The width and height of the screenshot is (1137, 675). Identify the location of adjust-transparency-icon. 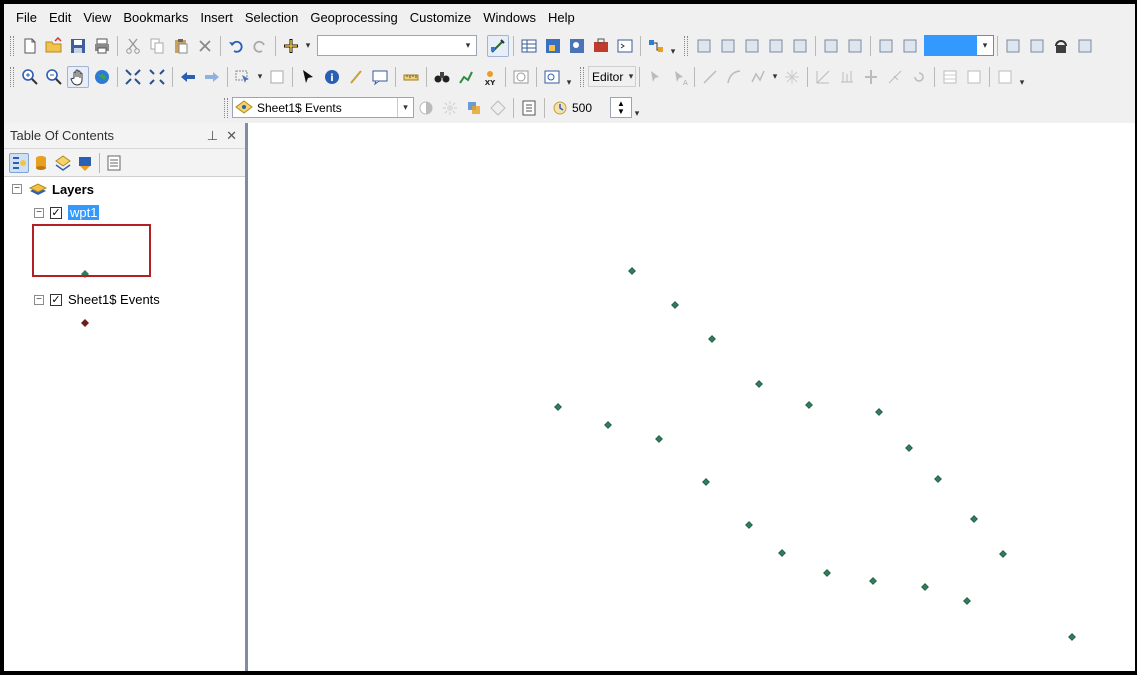
(474, 108).